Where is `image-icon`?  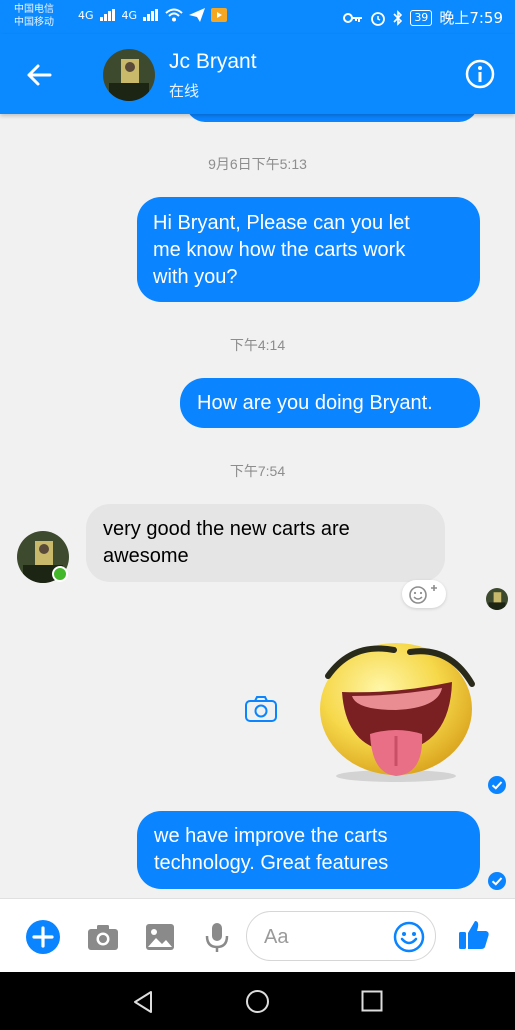 image-icon is located at coordinates (160, 937).